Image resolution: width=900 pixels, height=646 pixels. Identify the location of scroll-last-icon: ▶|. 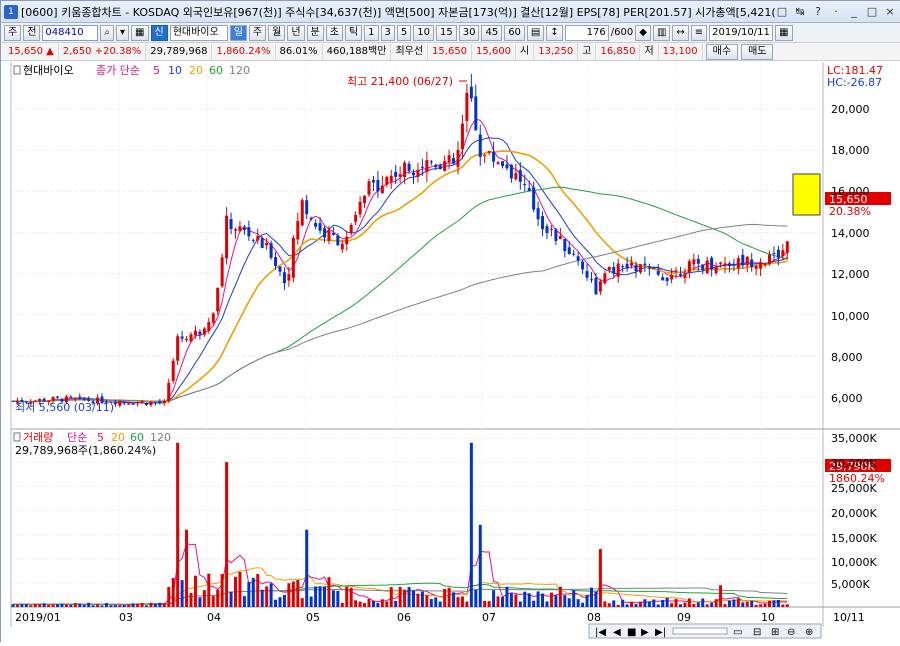
(660, 632).